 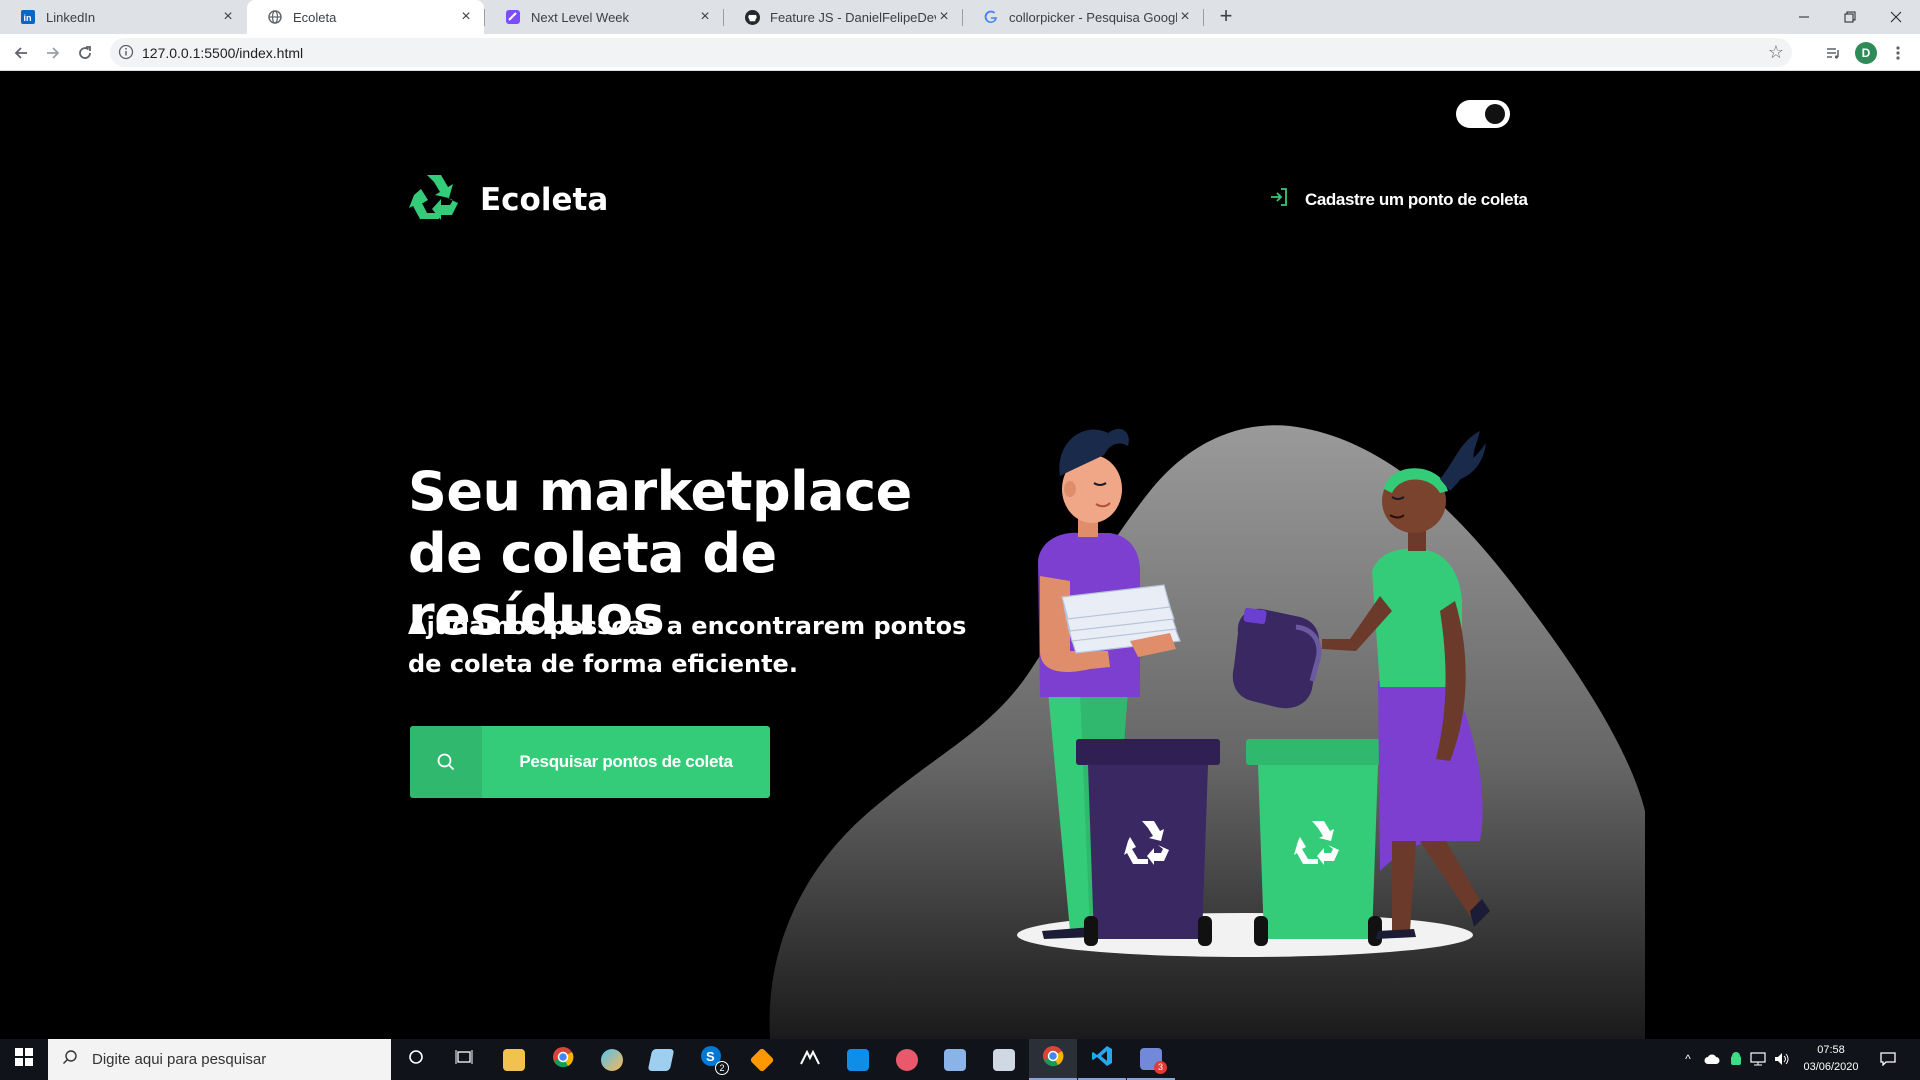 I want to click on inkscape-app, so click(x=810, y=1059).